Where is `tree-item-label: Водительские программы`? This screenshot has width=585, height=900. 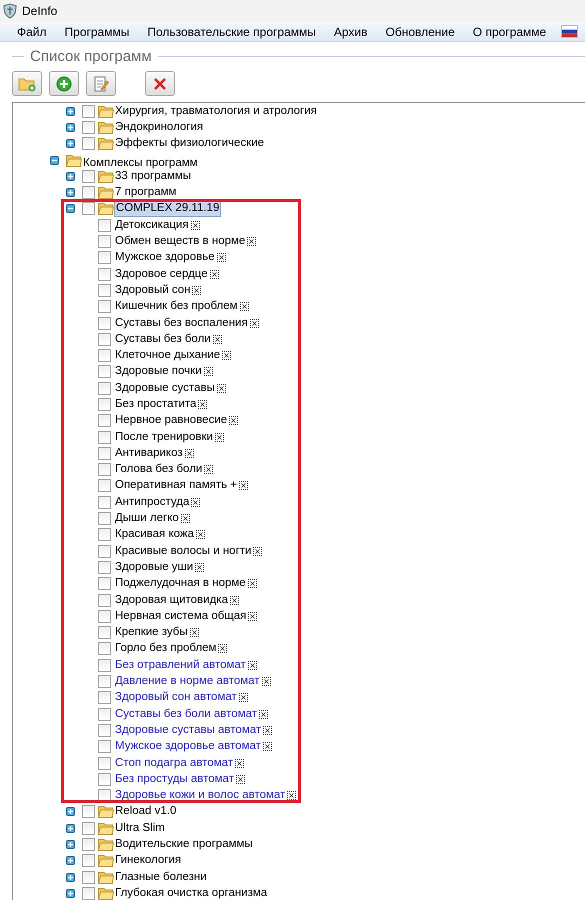 tree-item-label: Водительские программы is located at coordinates (184, 844).